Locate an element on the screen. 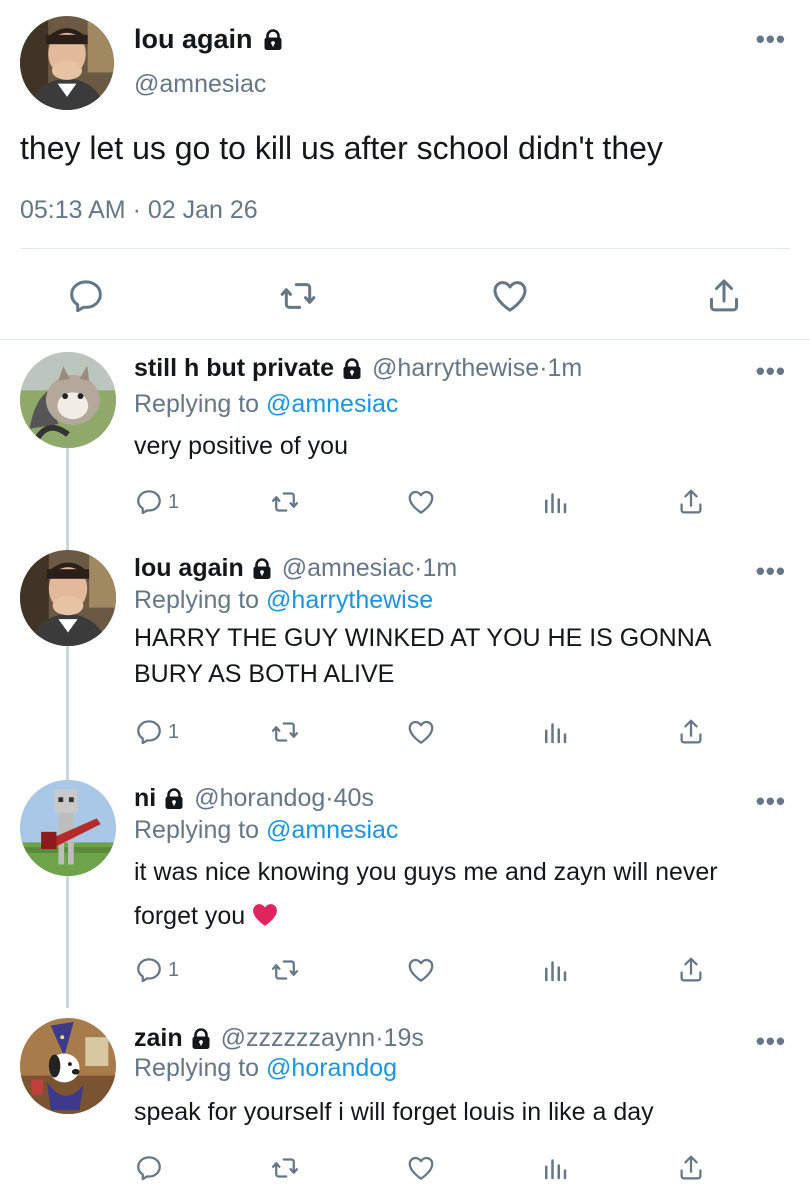 This screenshot has width=810, height=1200. reply-time: 40s is located at coordinates (354, 798).